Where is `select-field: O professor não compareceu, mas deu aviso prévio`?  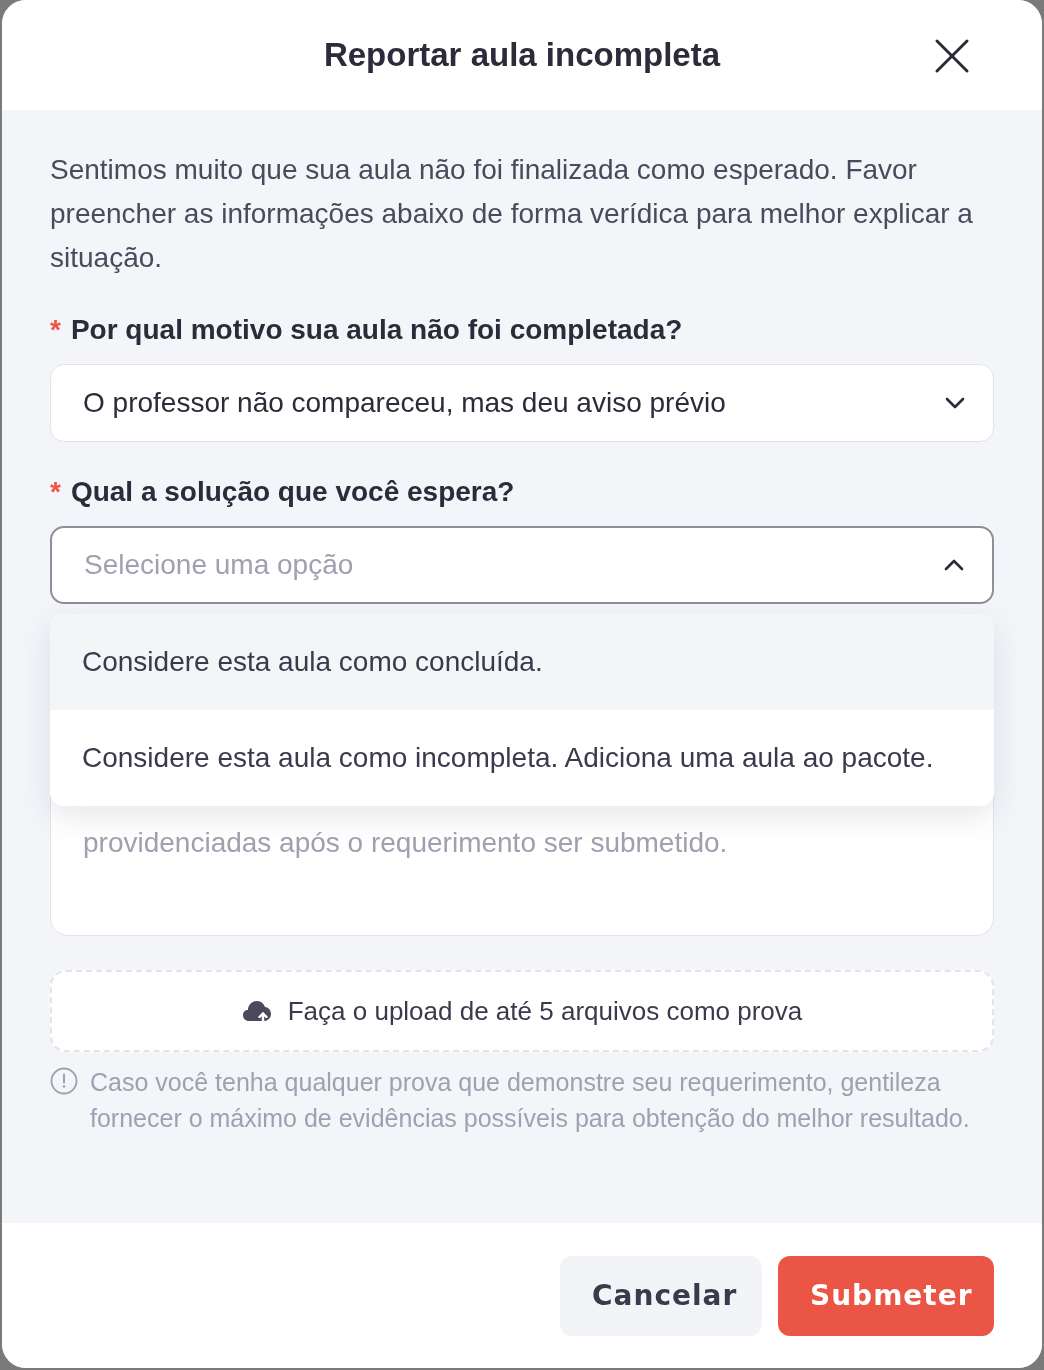 select-field: O professor não compareceu, mas deu aviso prévio is located at coordinates (522, 403).